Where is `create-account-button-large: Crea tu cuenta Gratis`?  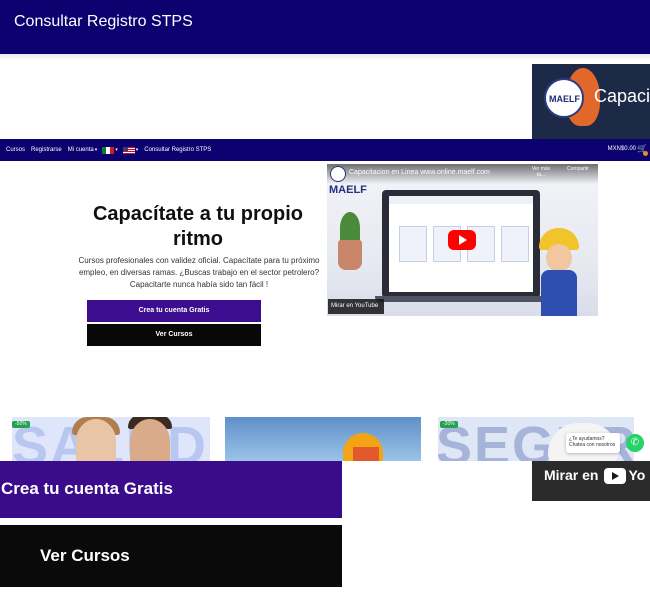
create-account-button-large: Crea tu cuenta Gratis is located at coordinates (171, 489).